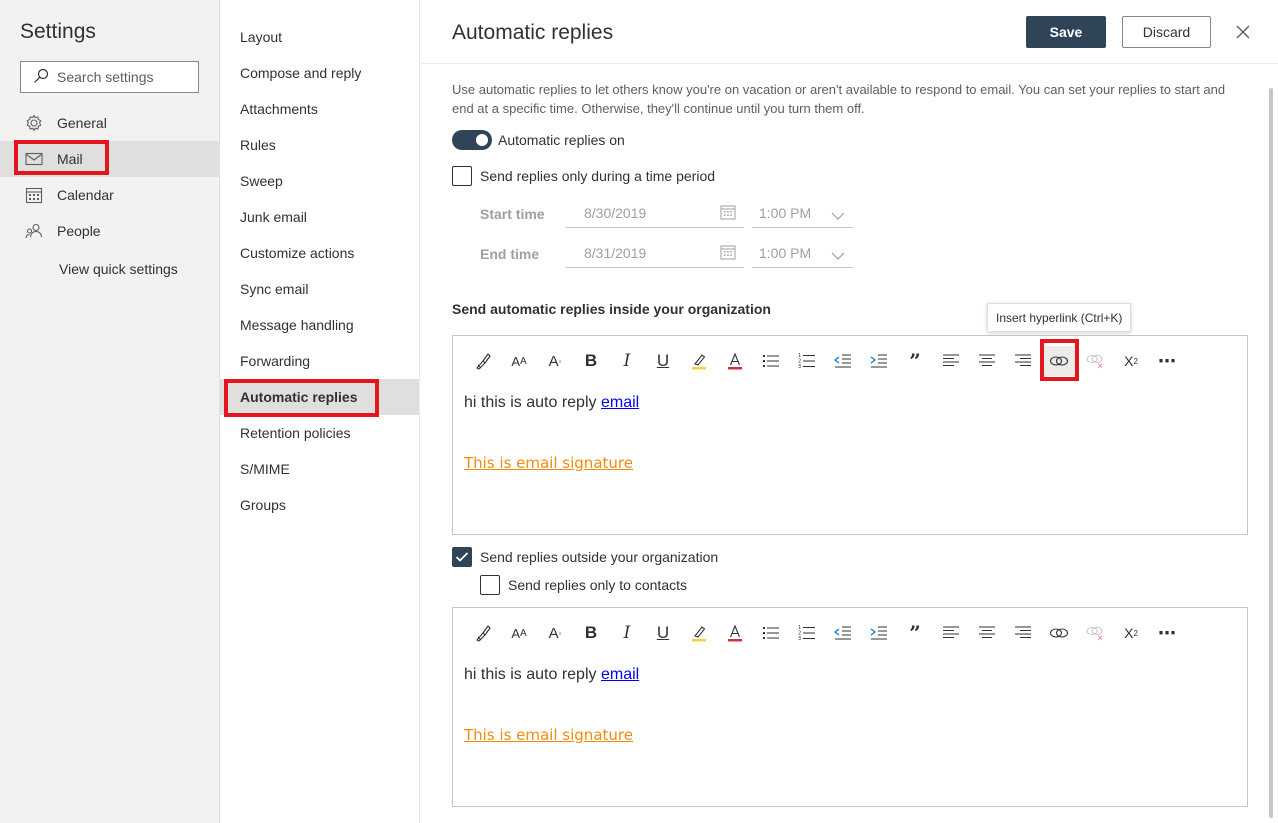 The height and width of the screenshot is (823, 1278). What do you see at coordinates (319, 433) in the screenshot?
I see `nav-retention-policies: Retention policies` at bounding box center [319, 433].